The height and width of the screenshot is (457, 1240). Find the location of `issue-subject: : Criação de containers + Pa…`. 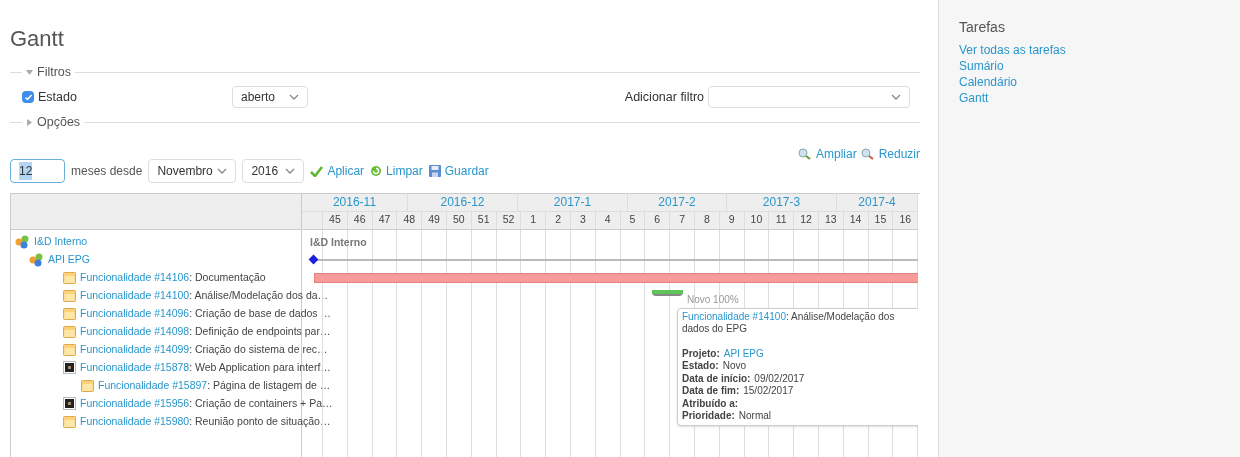

issue-subject: : Criação de containers + Pa… is located at coordinates (261, 403).